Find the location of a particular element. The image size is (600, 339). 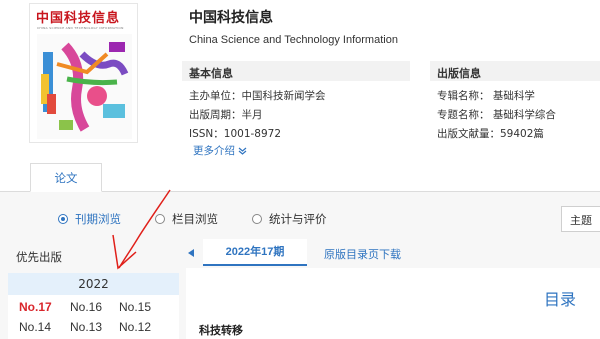

sponsor-text: 主办单位：中国科技新闻学会 is located at coordinates (257, 96).